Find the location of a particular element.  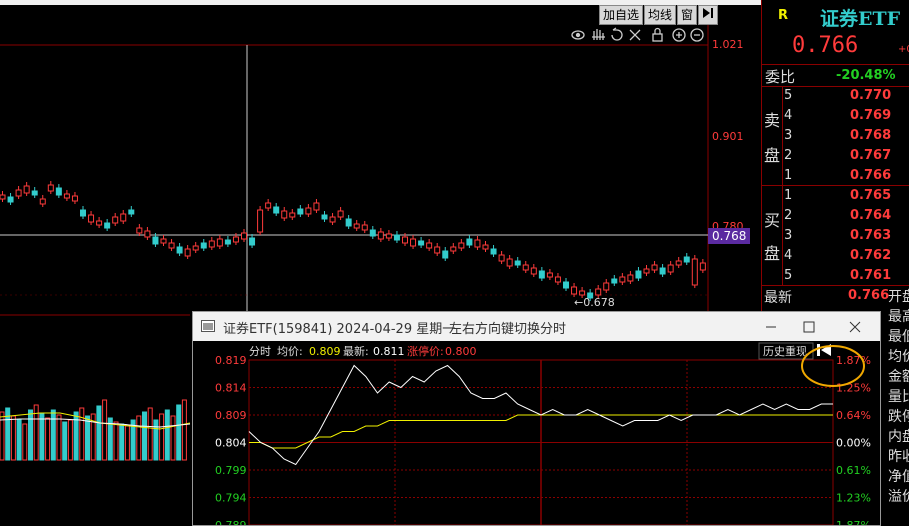

y-tick-0901: 0.901 is located at coordinates (728, 136).